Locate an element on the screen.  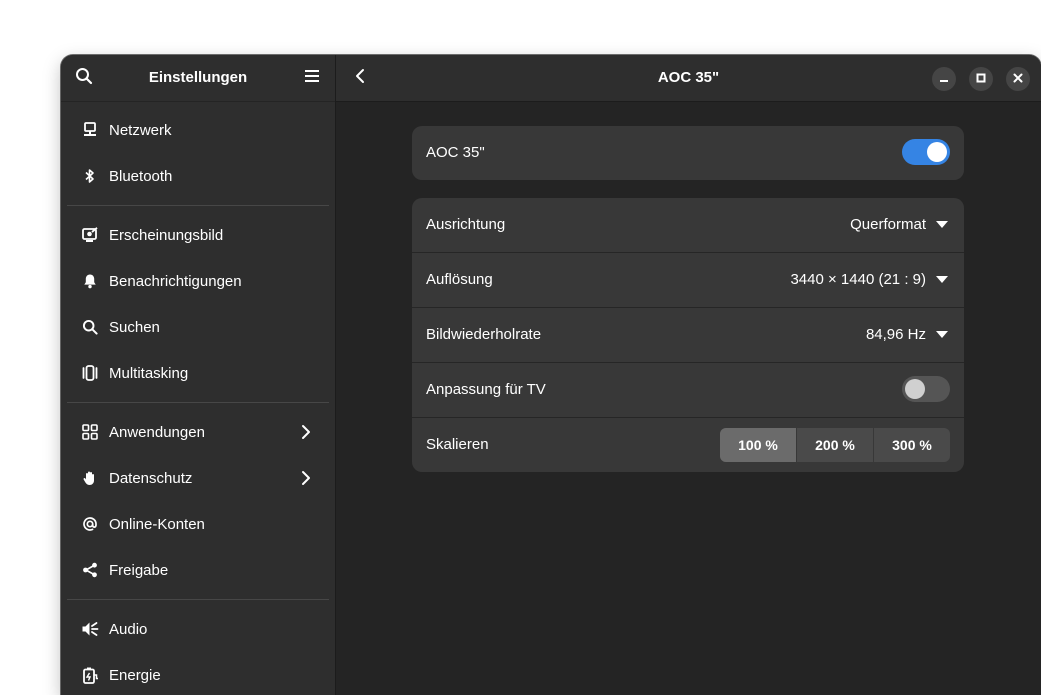
sidebar-item-online-konten: Online-Konten is located at coordinates (198, 524).